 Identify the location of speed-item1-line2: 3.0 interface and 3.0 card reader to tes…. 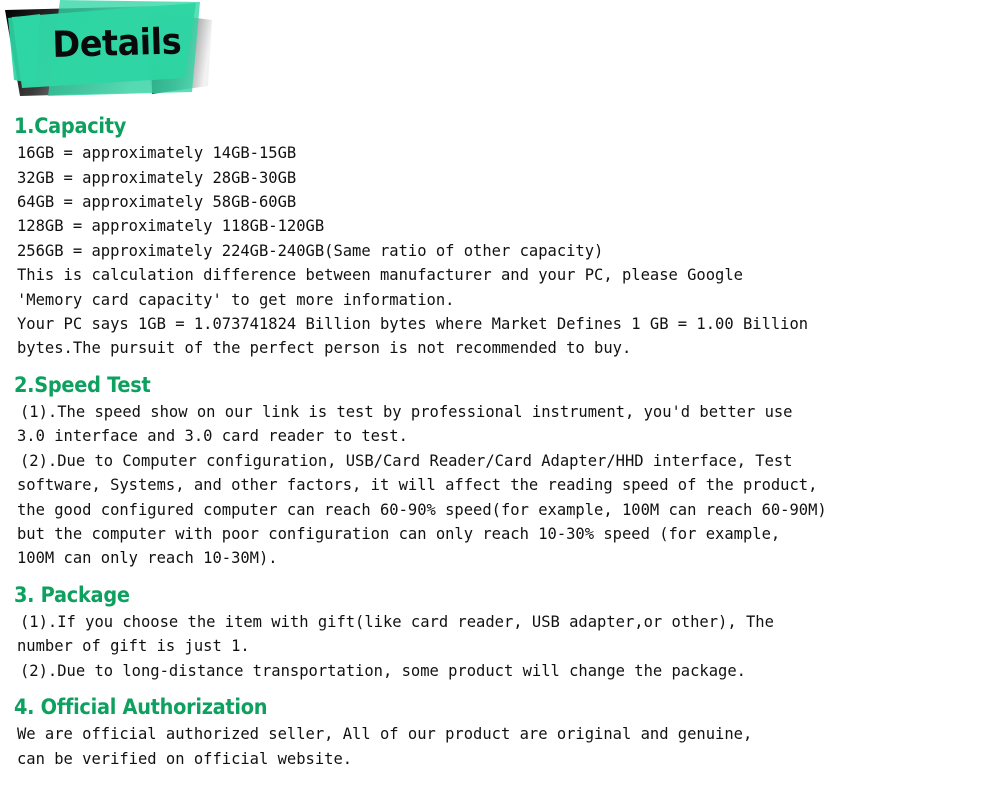
(212, 436).